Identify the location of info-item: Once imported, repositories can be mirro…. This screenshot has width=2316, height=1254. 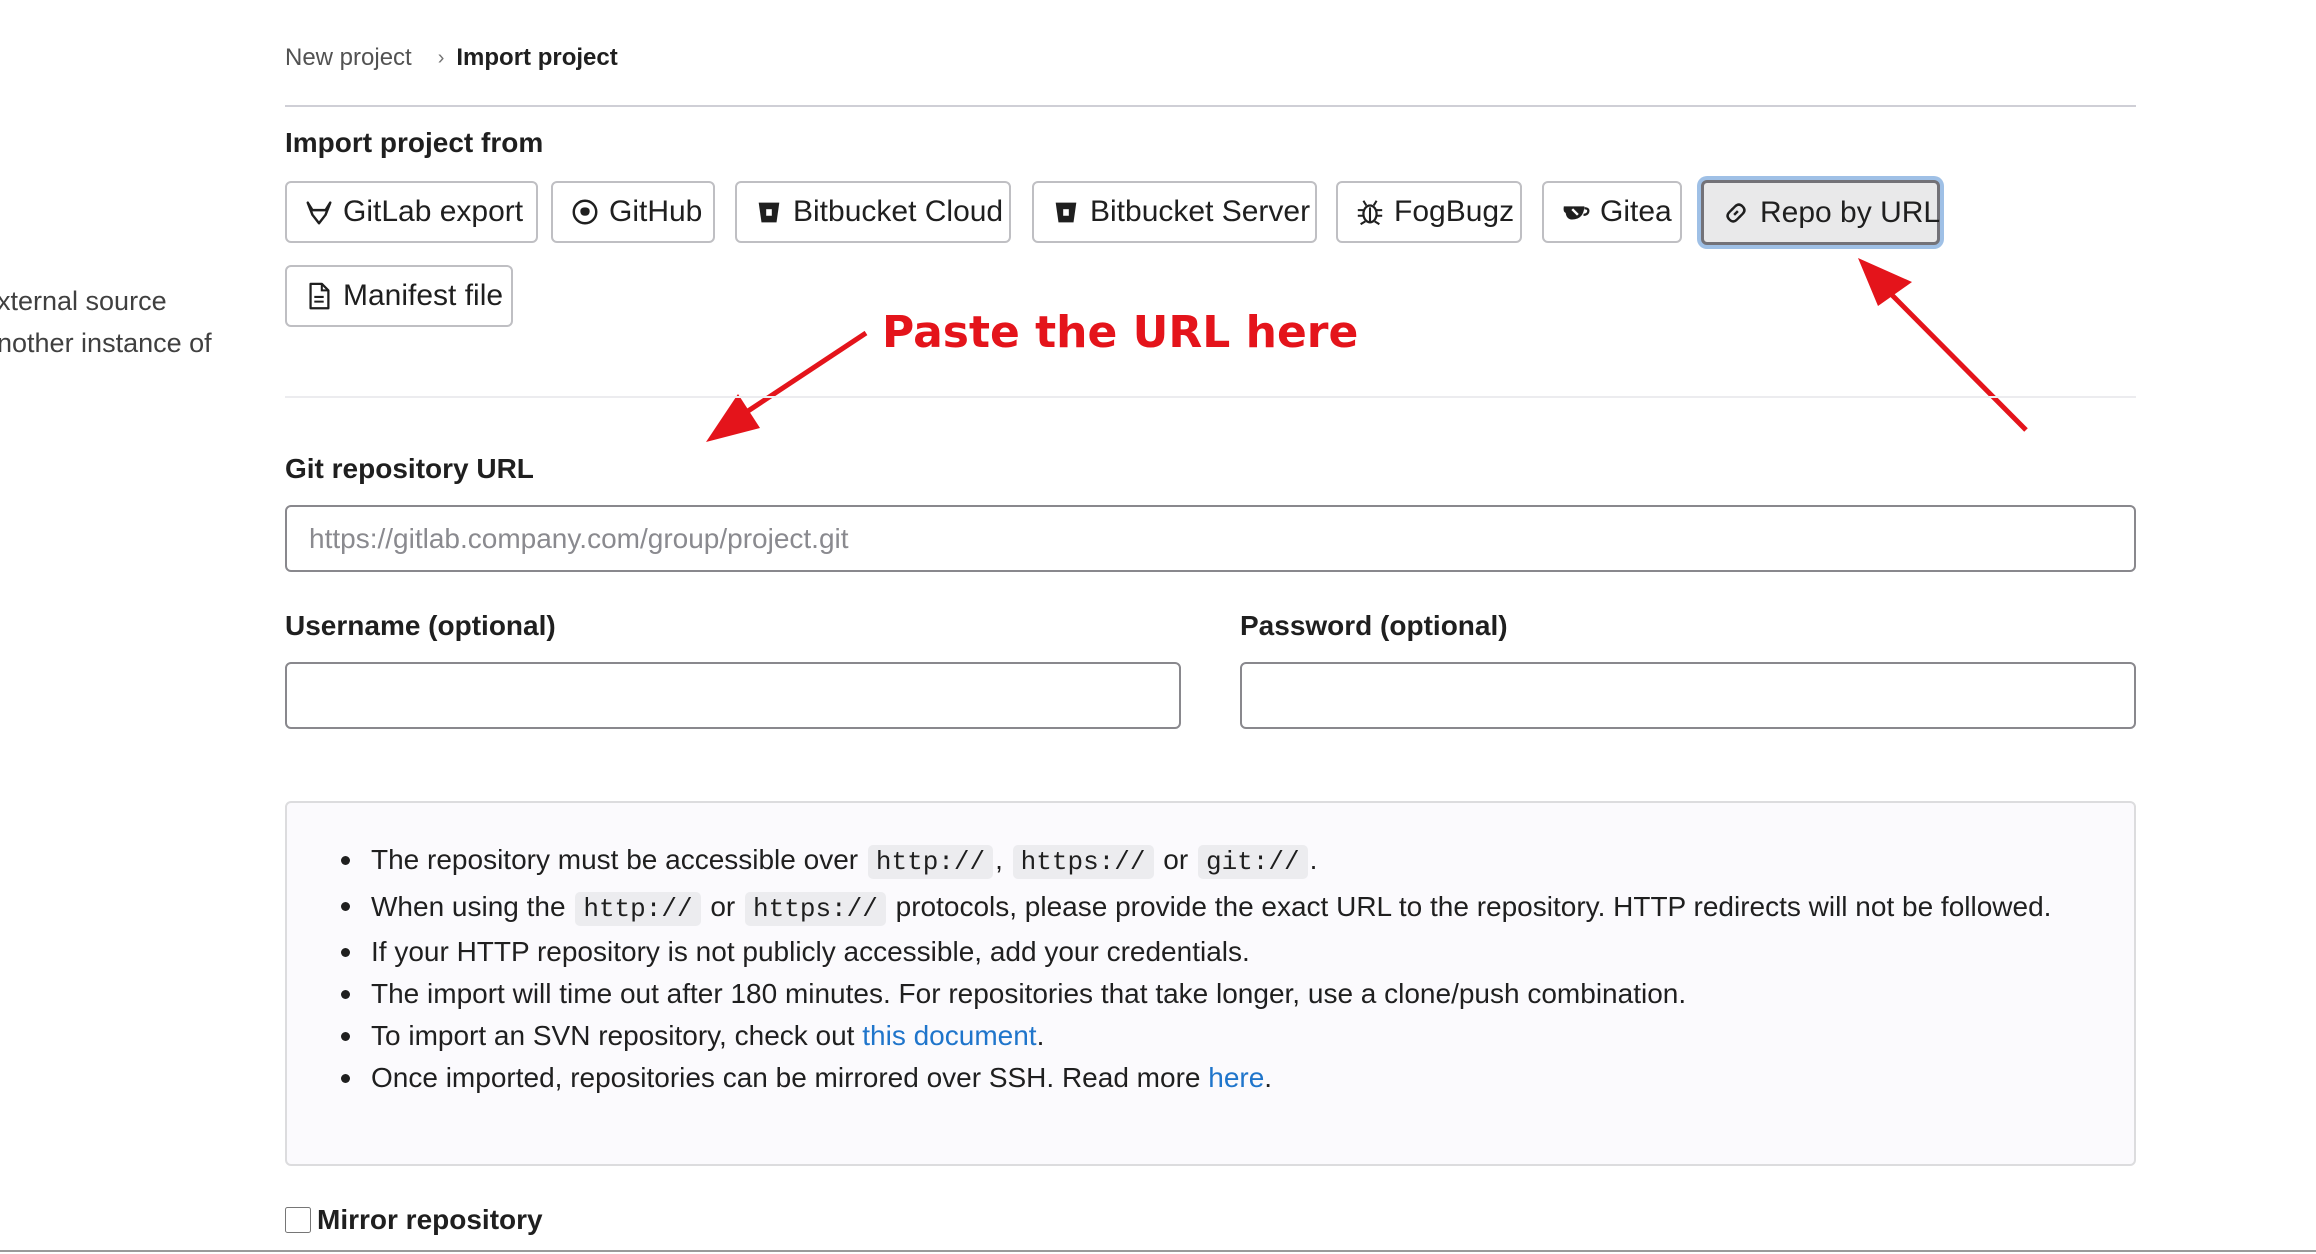
(1216, 1078).